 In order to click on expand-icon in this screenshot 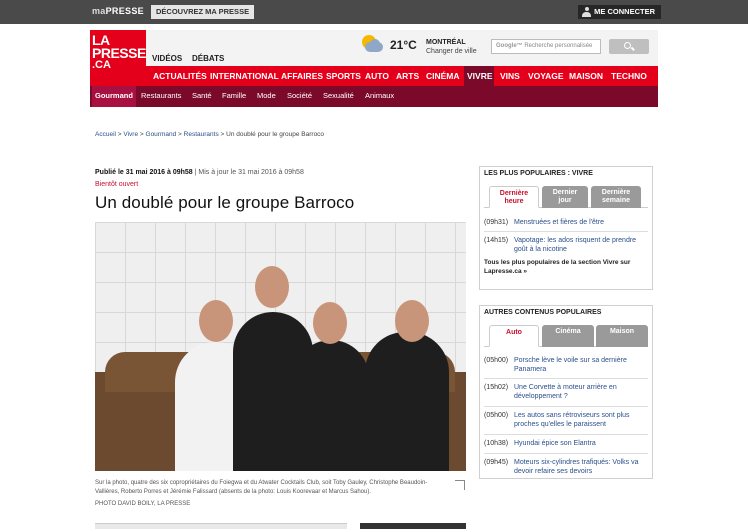, I will do `click(460, 485)`.